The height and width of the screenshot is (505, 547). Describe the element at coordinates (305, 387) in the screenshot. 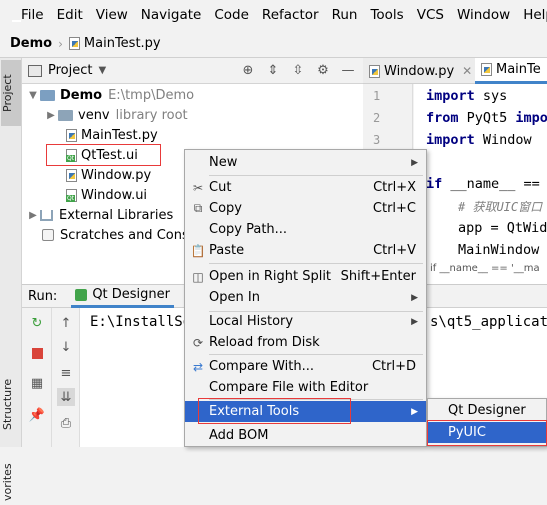

I see `menu-item-compare-file-editor: Compare File with Editor` at that location.